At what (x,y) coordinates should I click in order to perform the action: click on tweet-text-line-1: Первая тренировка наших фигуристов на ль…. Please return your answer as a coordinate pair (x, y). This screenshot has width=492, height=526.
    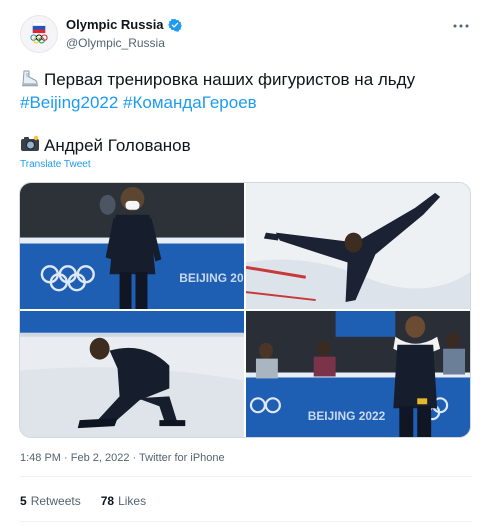
    Looking at the image, I should click on (247, 79).